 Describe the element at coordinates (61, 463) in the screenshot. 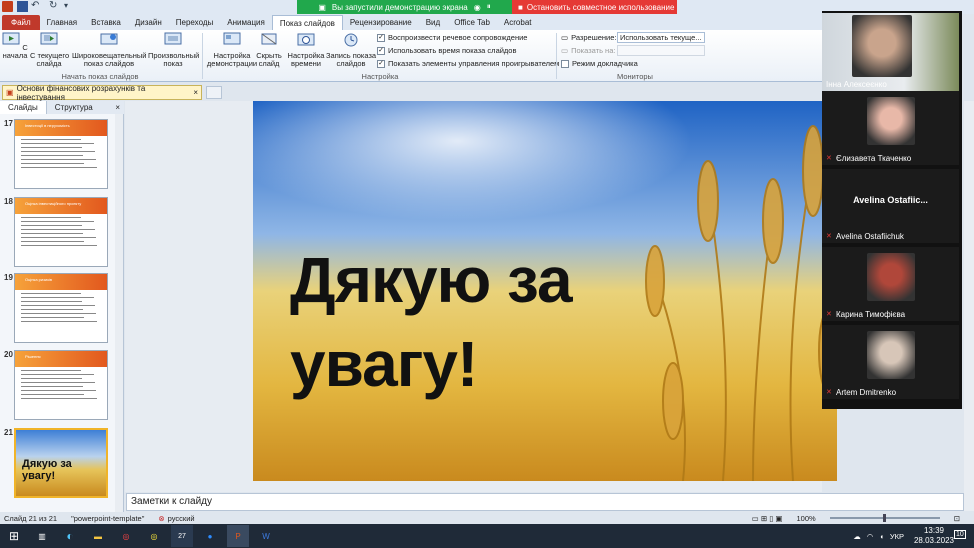

I see `slide-thumbnail: Дякую за увагу!` at that location.